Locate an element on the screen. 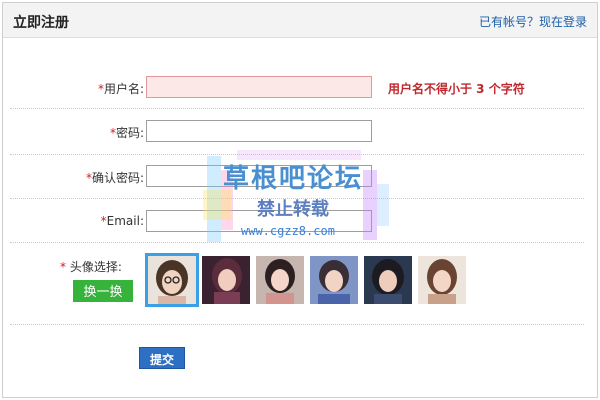  confirm-password-row: *确认密码: is located at coordinates (297, 176).